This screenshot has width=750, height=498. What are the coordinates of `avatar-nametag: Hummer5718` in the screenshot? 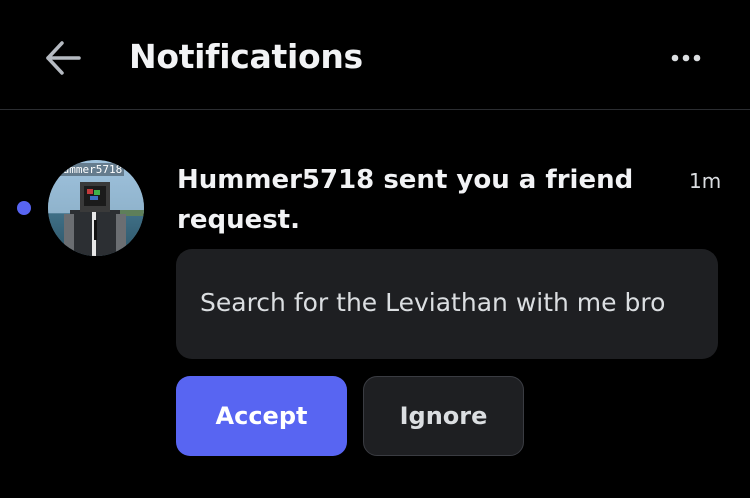 It's located at (89, 169).